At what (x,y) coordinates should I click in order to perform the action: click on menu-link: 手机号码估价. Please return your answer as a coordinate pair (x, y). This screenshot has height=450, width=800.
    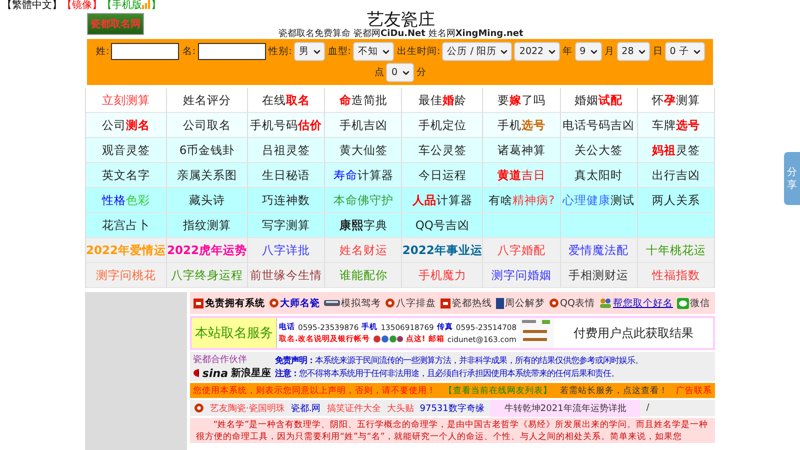
    Looking at the image, I should click on (287, 125).